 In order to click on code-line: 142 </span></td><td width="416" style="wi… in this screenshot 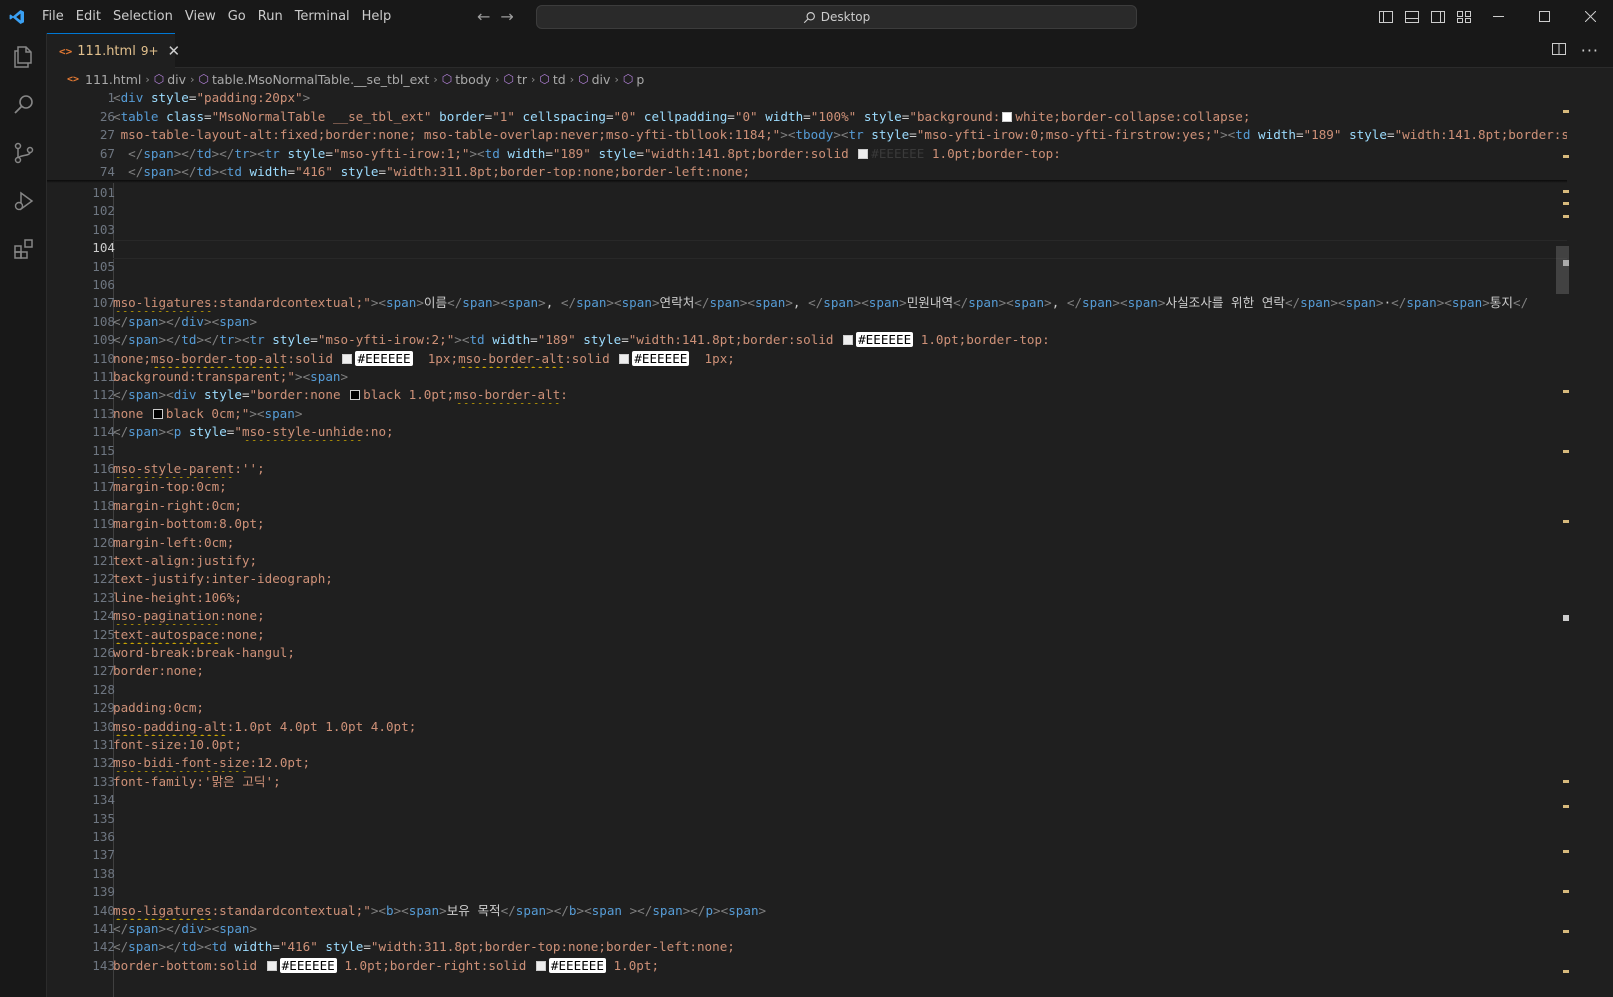, I will do `click(807, 946)`.